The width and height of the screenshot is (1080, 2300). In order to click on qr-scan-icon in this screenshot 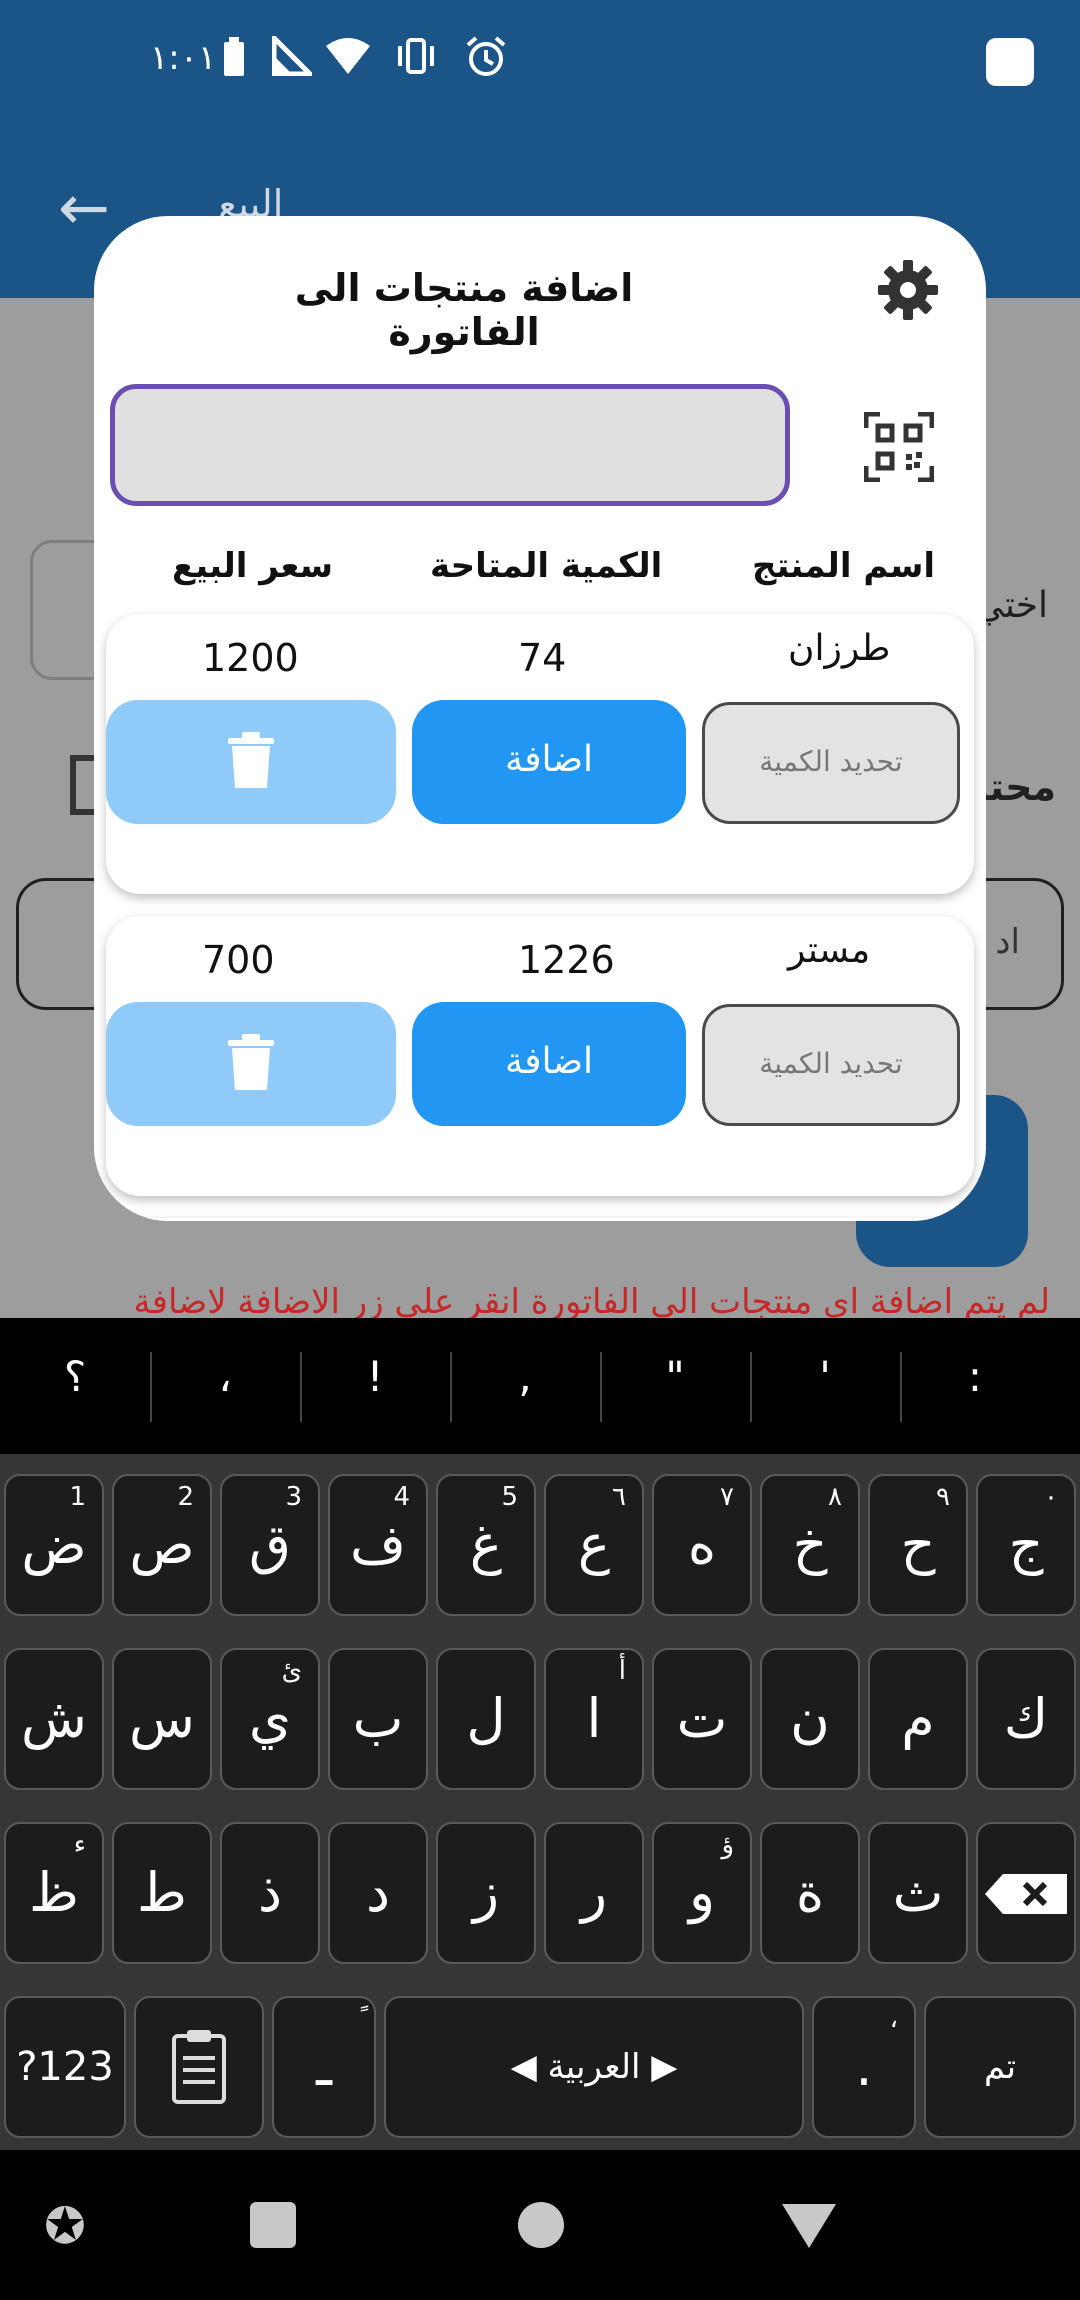, I will do `click(899, 447)`.